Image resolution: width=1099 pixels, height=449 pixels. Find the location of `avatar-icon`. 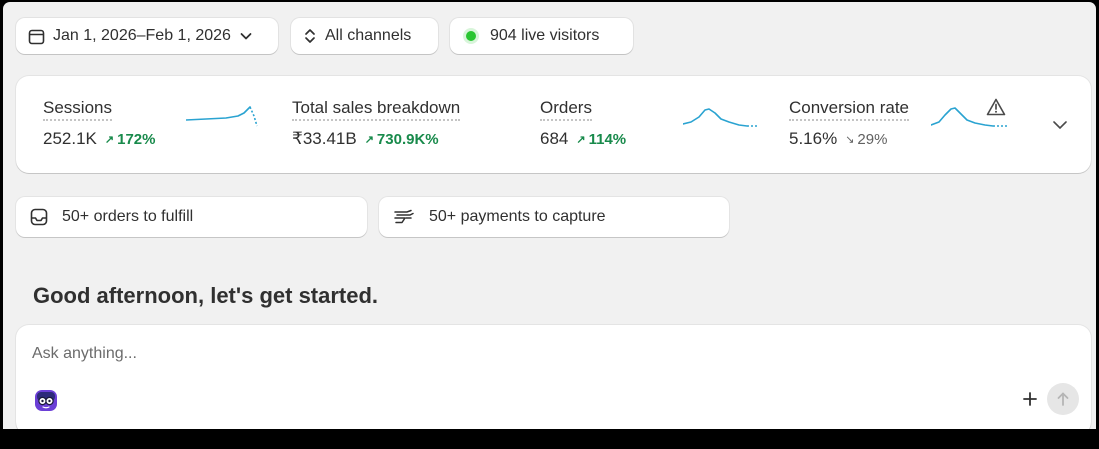

avatar-icon is located at coordinates (46, 402).